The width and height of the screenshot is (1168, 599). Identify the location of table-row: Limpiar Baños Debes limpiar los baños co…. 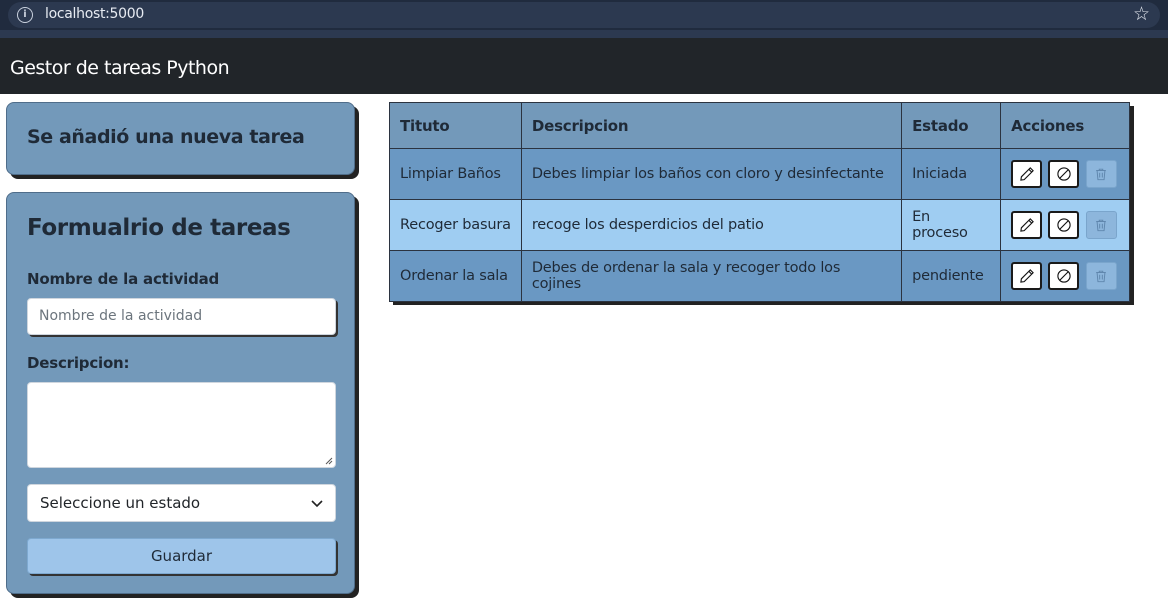
(759, 174).